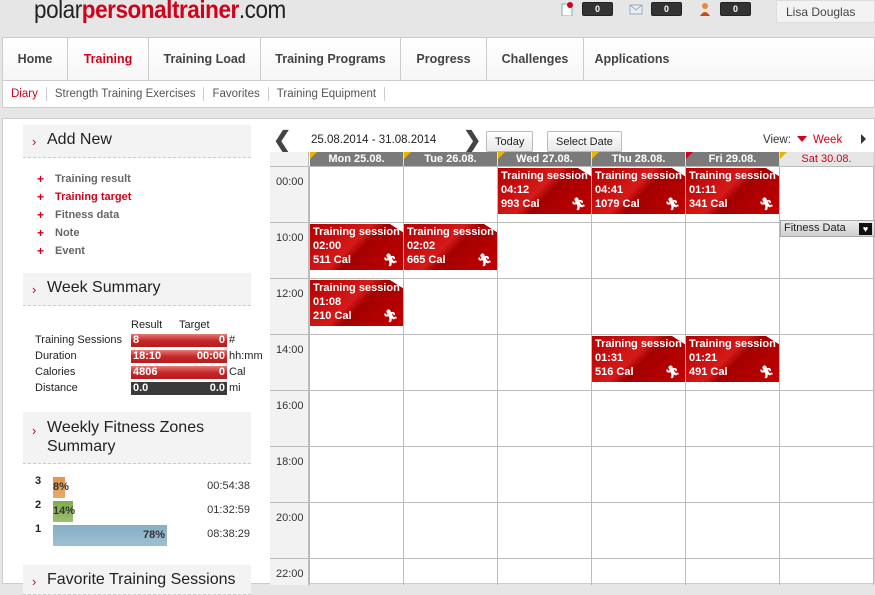 This screenshot has height=595, width=875. I want to click on session-duration: 02:00, so click(327, 246).